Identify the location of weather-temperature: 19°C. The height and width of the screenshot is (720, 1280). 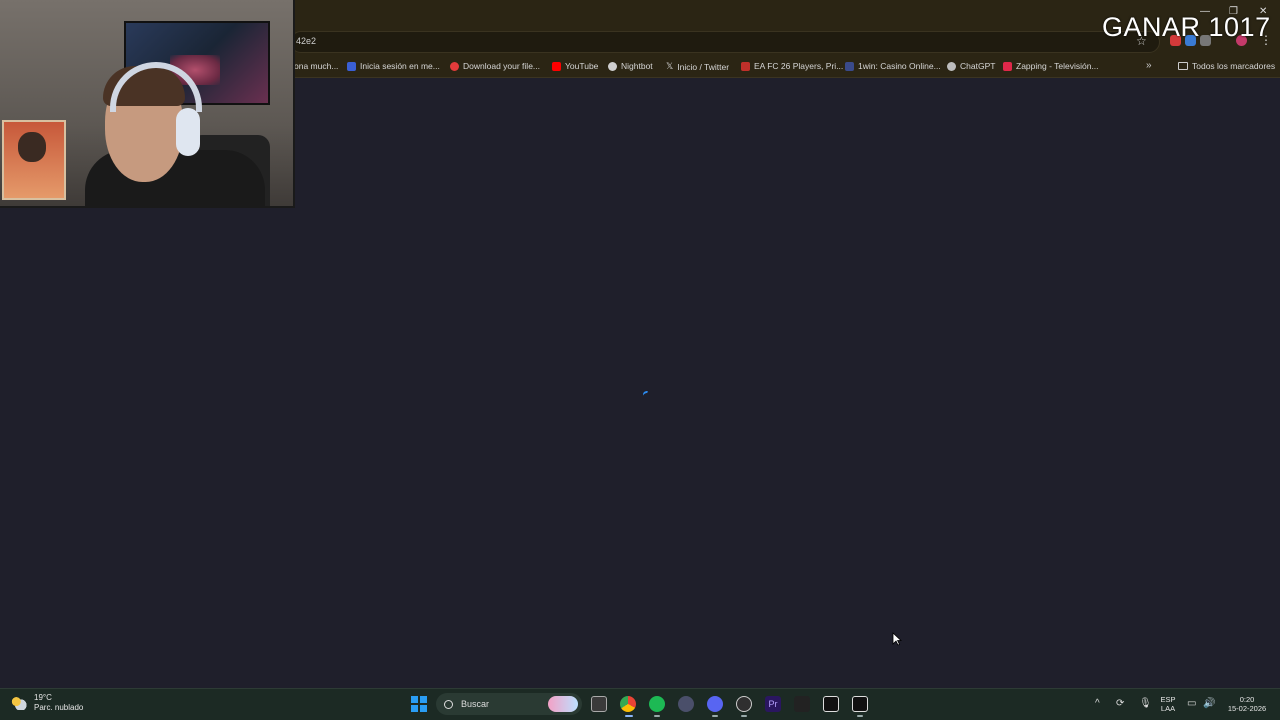
(43, 697).